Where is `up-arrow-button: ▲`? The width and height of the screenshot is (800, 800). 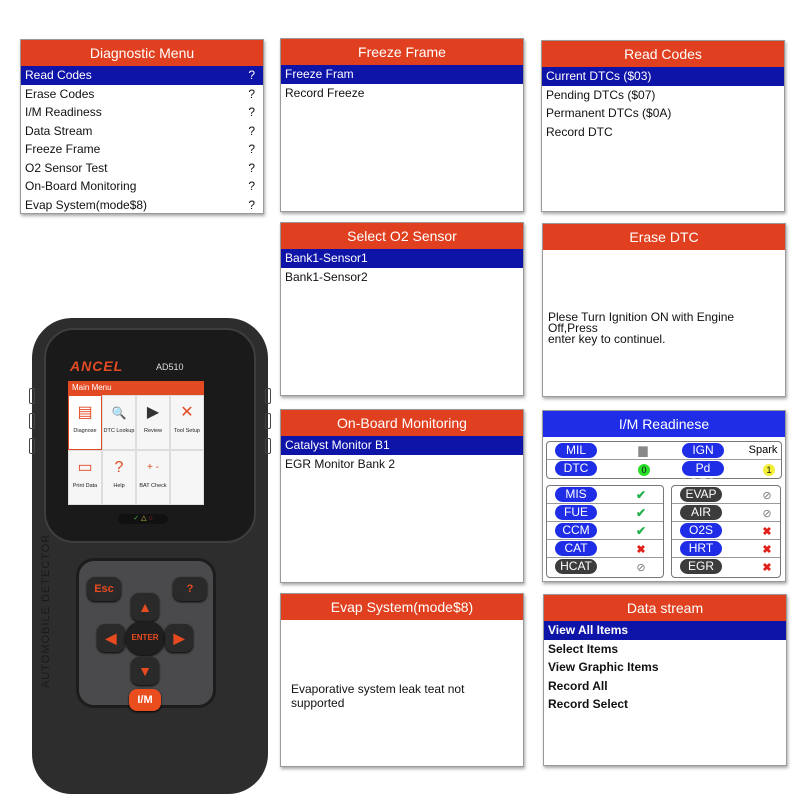
up-arrow-button: ▲ is located at coordinates (145, 607).